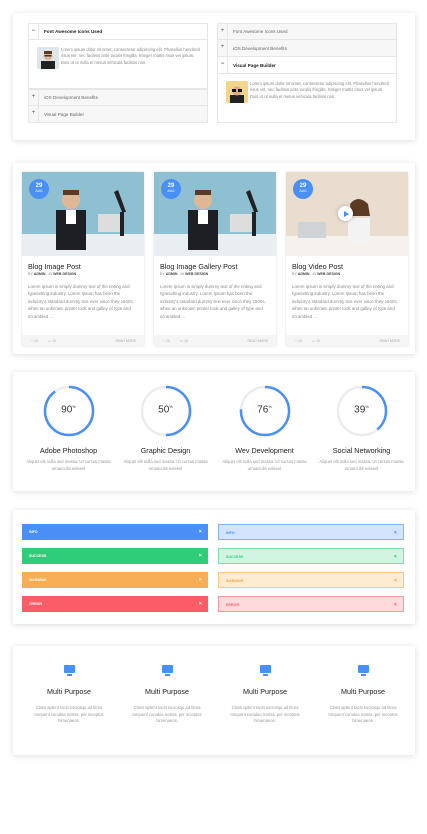 The height and width of the screenshot is (834, 427). What do you see at coordinates (317, 266) in the screenshot?
I see `post-title: Blog Video Post` at bounding box center [317, 266].